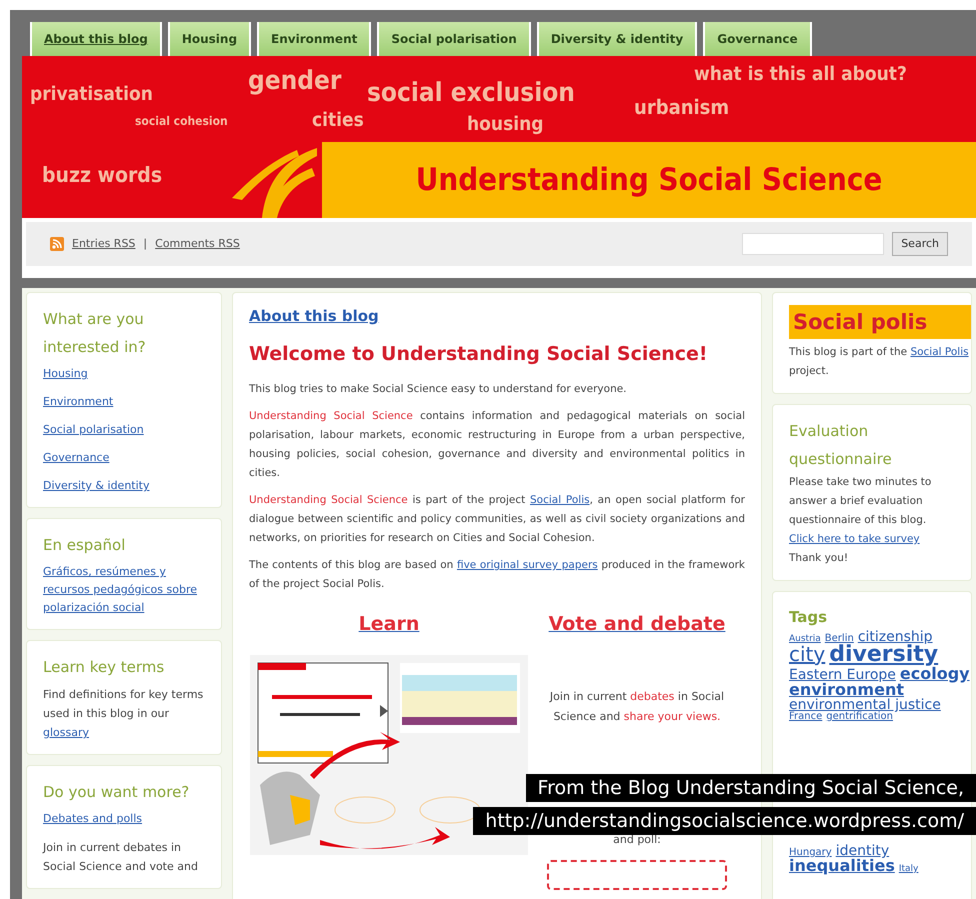  I want to click on widget-text: Find definitions for key terms used in this blog in our glossary, so click(123, 714).